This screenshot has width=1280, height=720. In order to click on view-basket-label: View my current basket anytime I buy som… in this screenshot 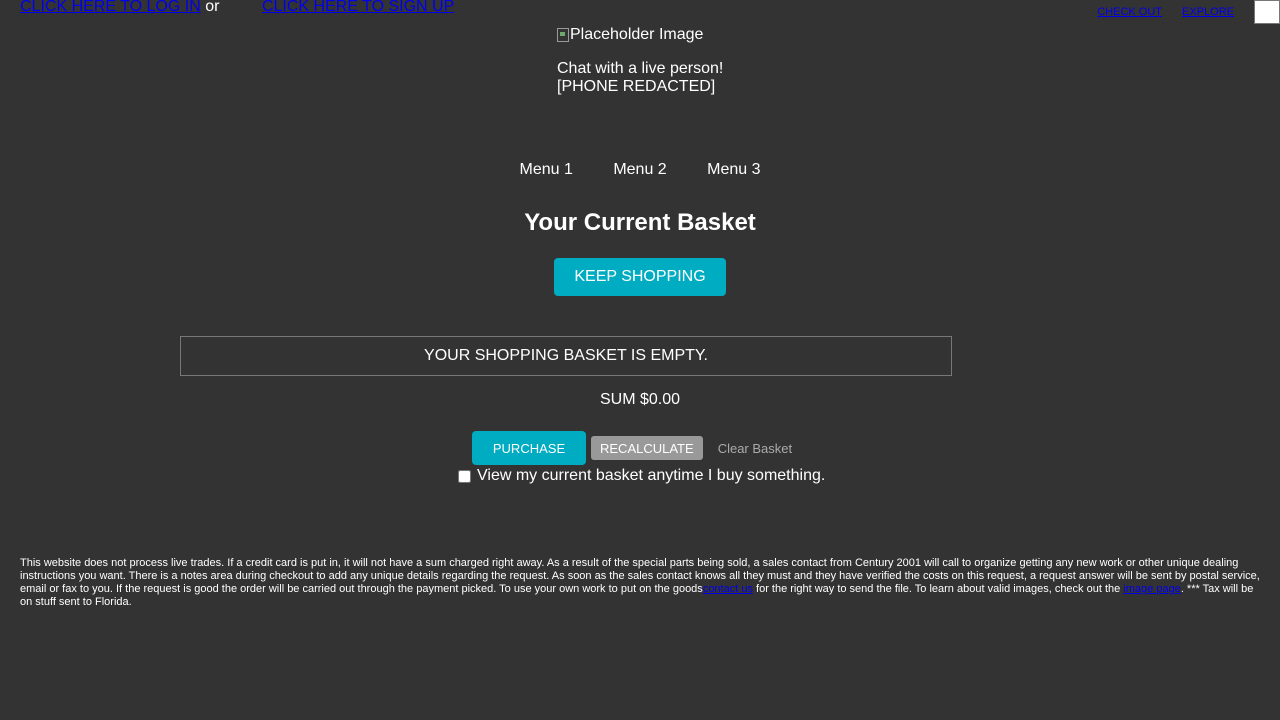, I will do `click(651, 475)`.